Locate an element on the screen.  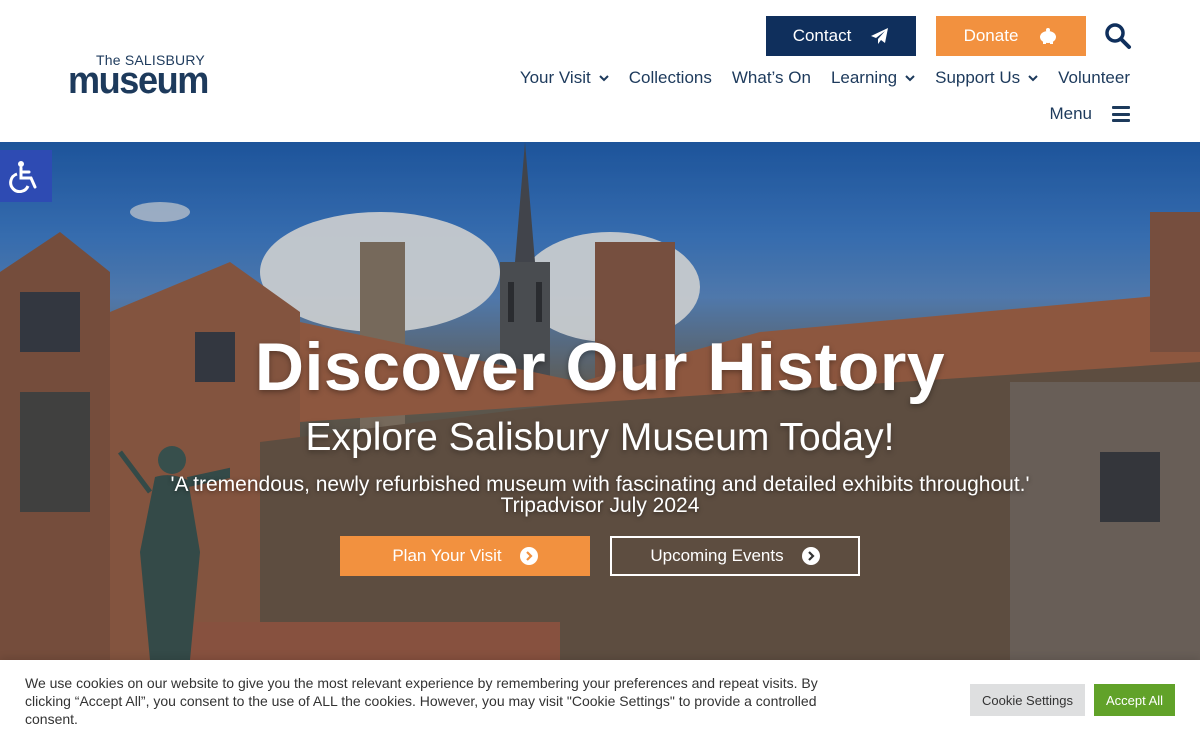
search-icon is located at coordinates (1118, 36).